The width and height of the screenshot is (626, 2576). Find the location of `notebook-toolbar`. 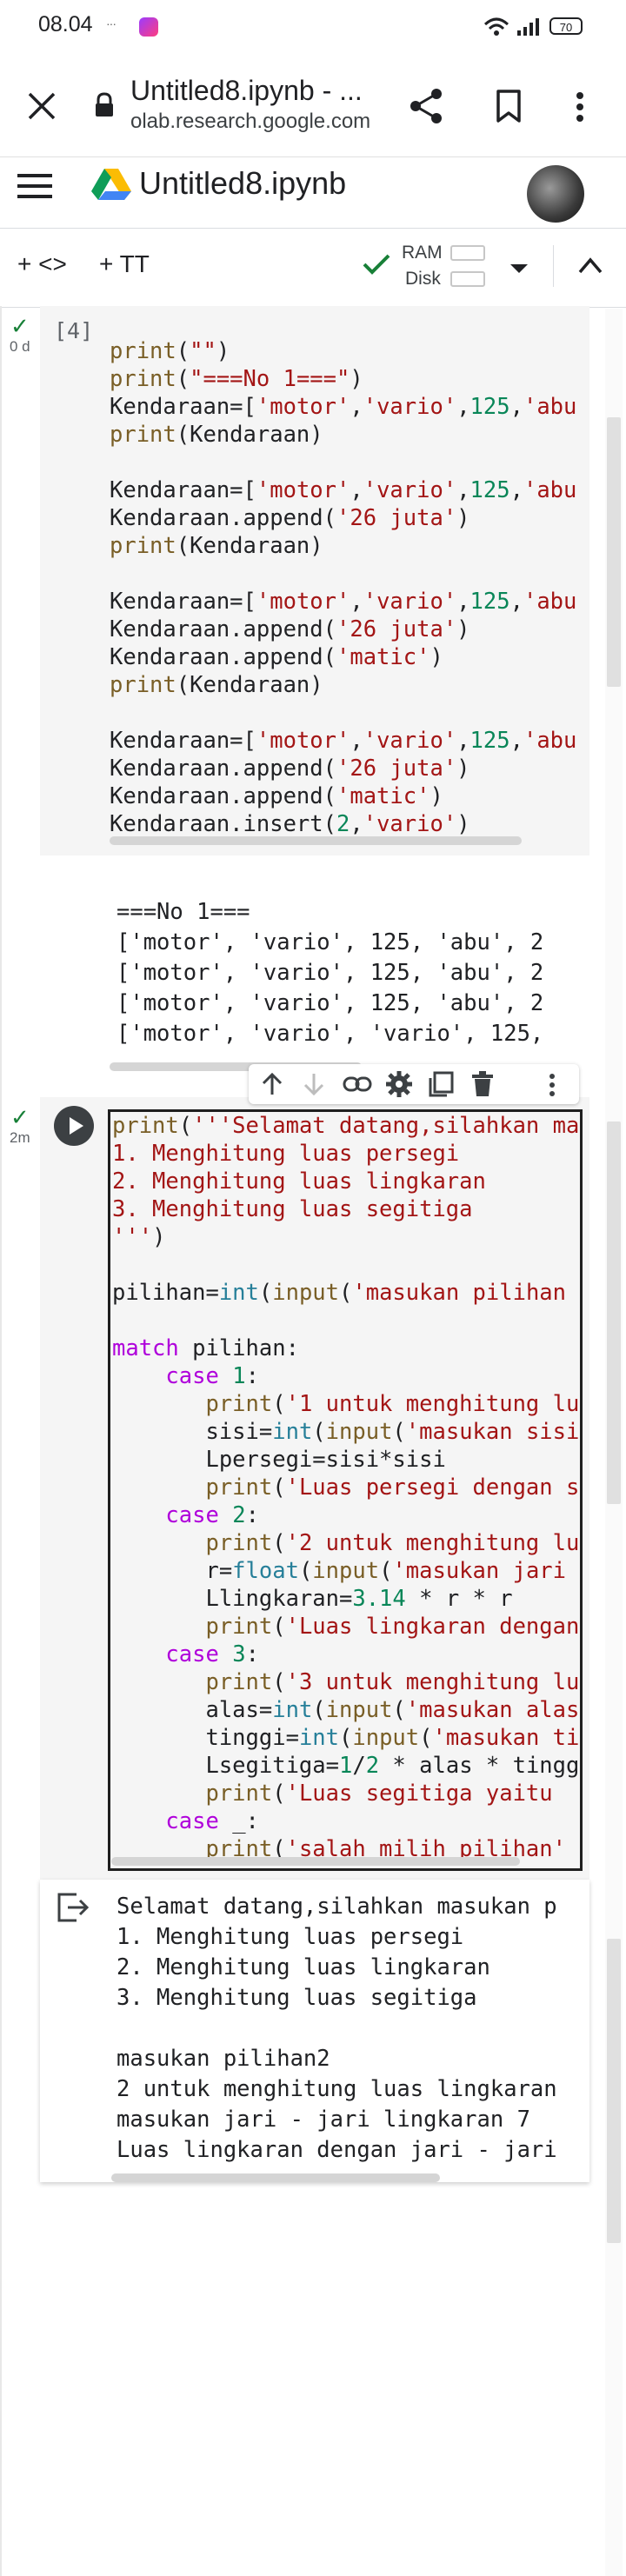

notebook-toolbar is located at coordinates (313, 268).